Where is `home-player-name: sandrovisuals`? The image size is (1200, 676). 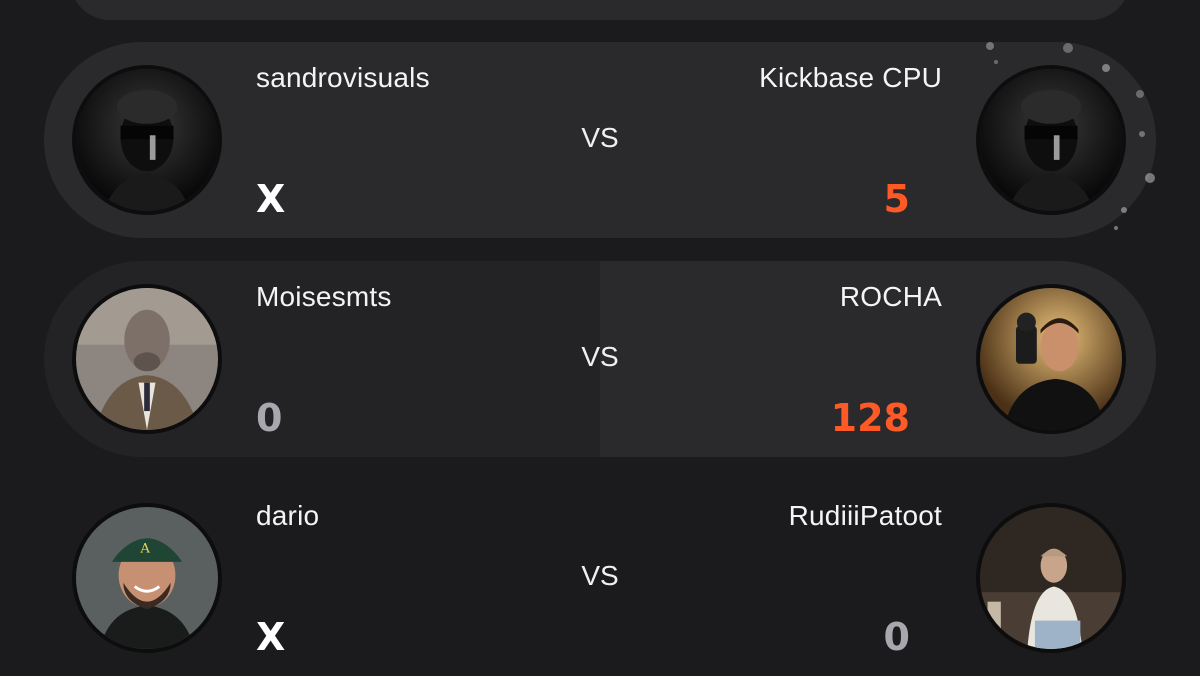
home-player-name: sandrovisuals is located at coordinates (343, 77).